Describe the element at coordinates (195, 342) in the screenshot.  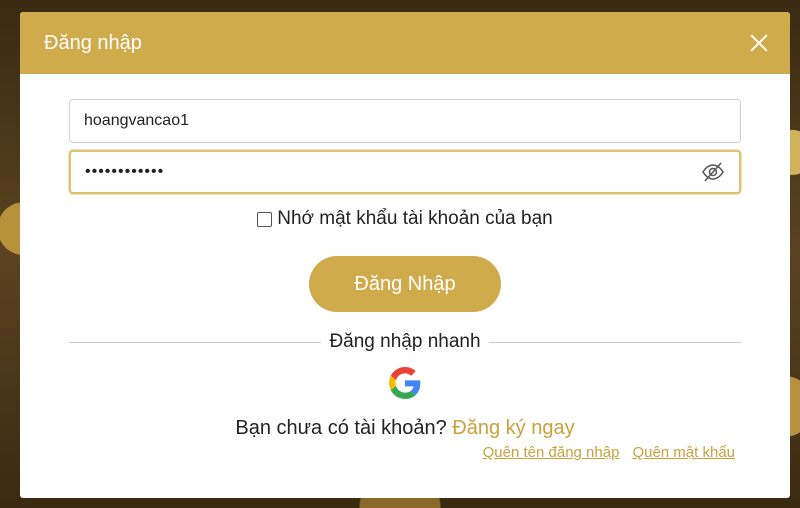
I see `divider-line-left` at that location.